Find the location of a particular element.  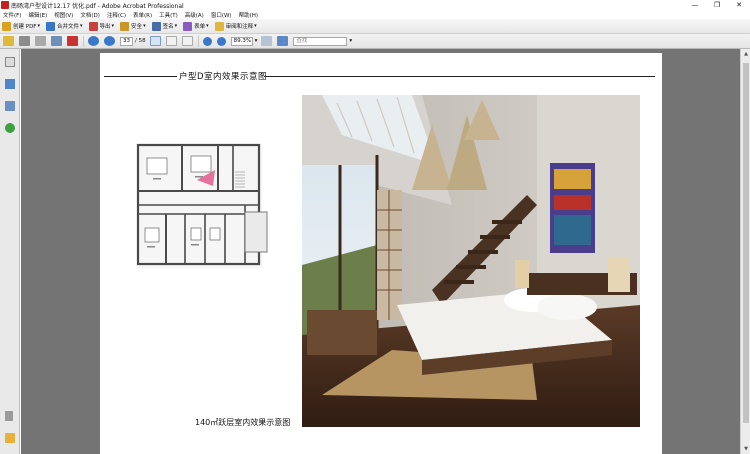

menu-file: 文件(F) is located at coordinates (12, 15).